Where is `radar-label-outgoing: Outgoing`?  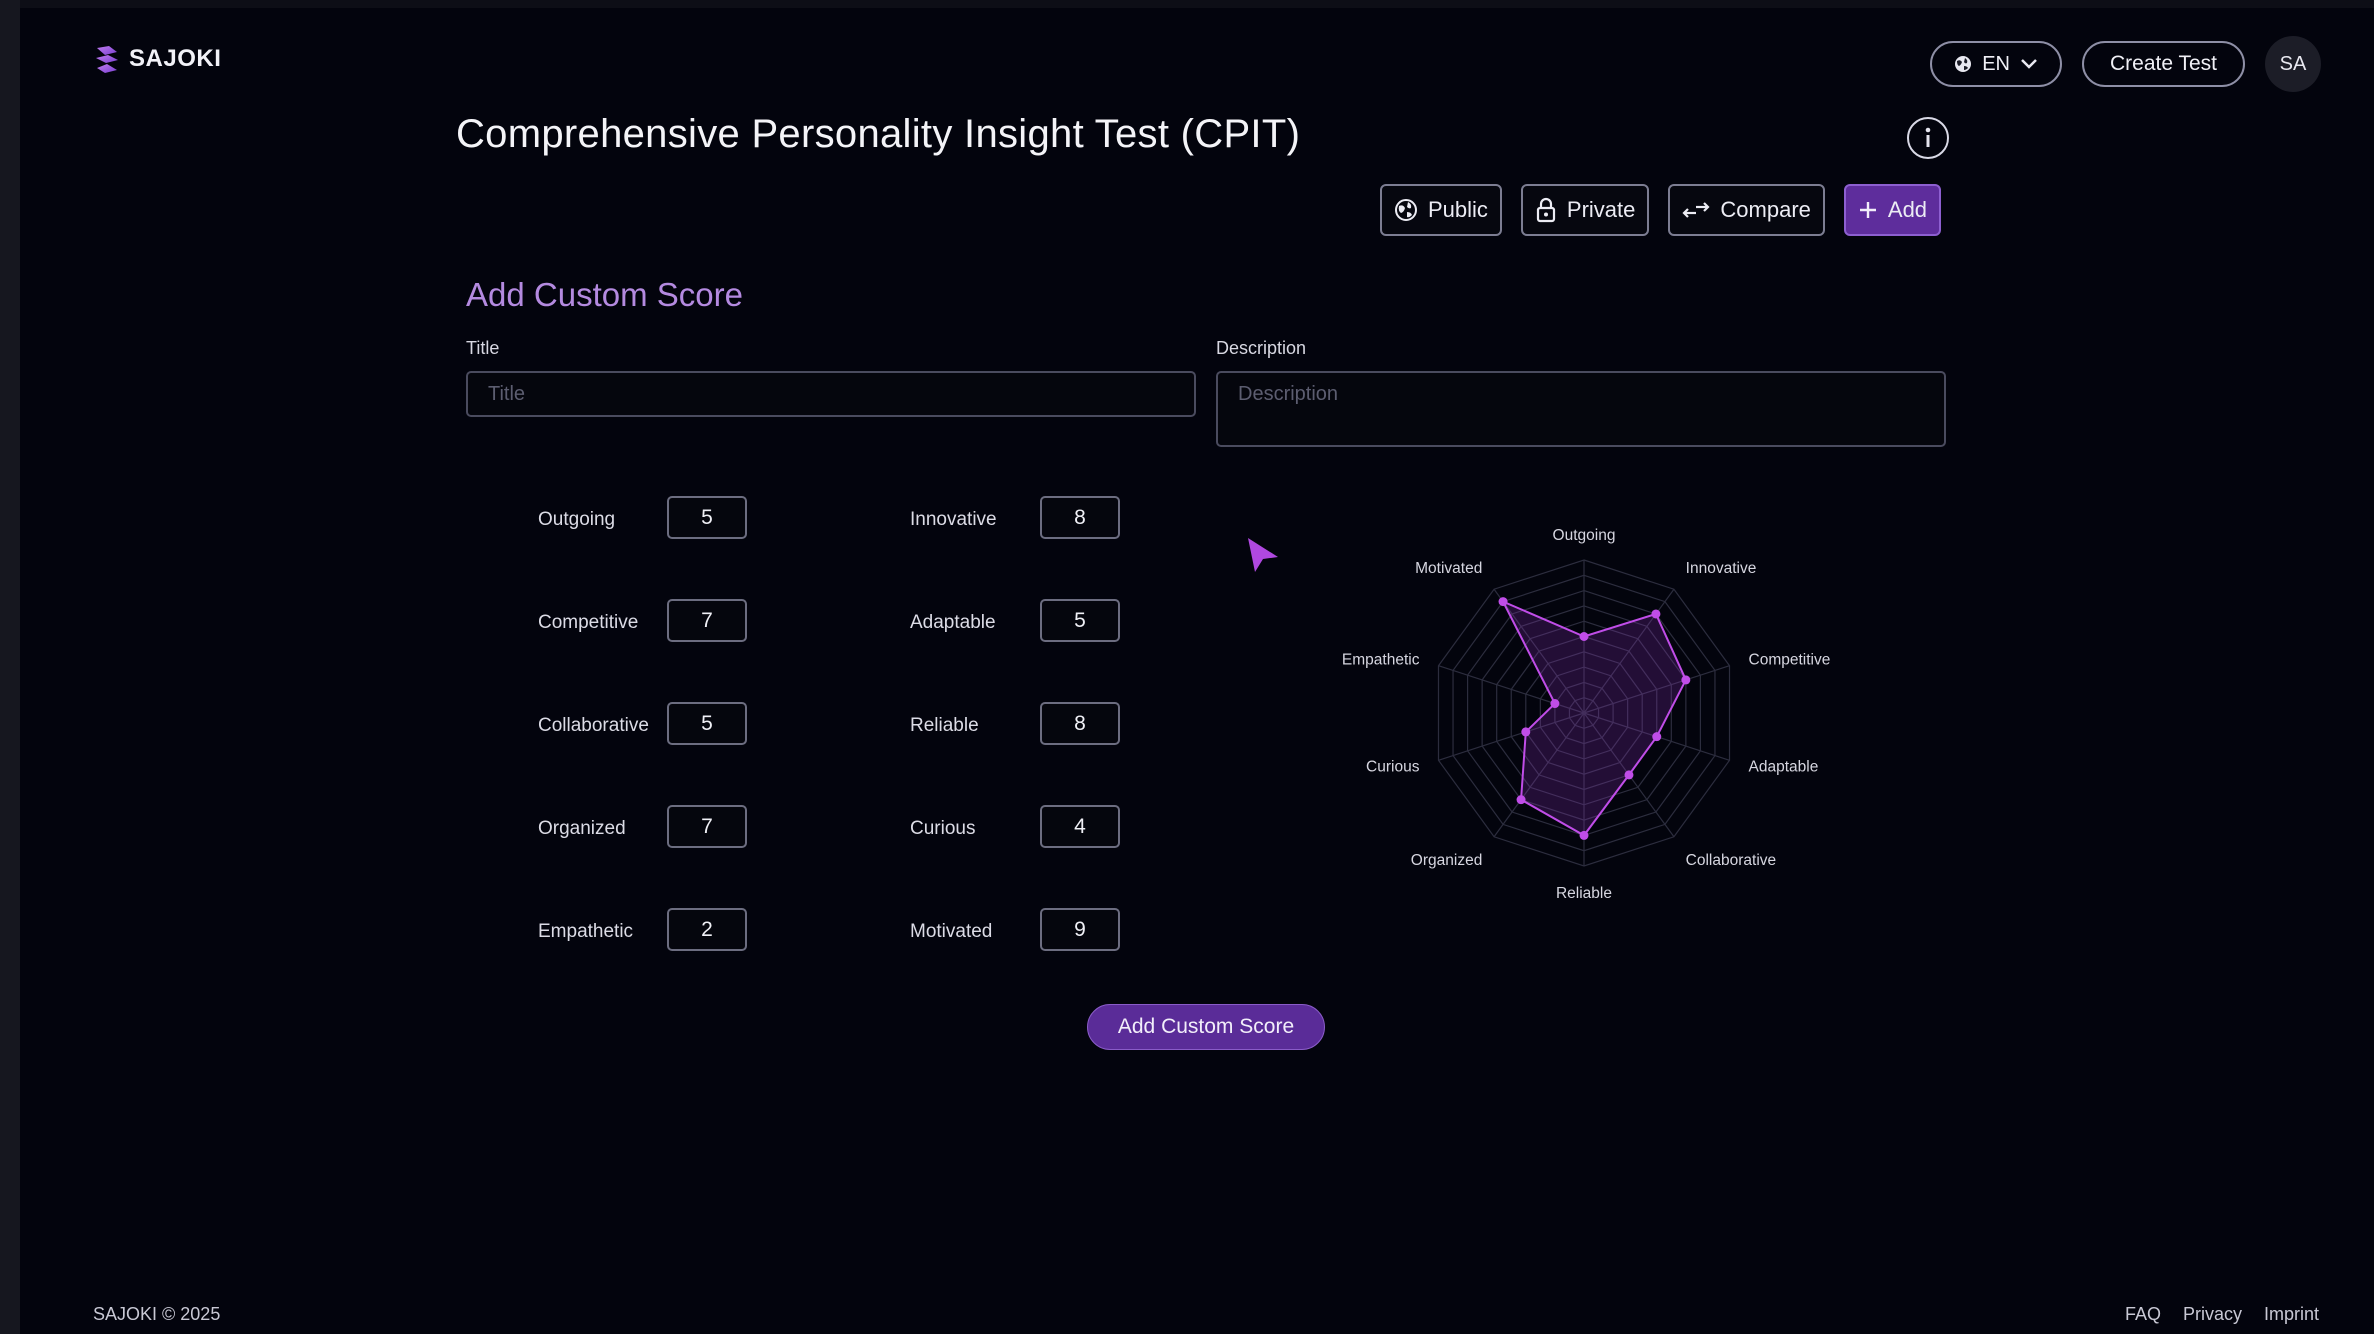 radar-label-outgoing: Outgoing is located at coordinates (1584, 535).